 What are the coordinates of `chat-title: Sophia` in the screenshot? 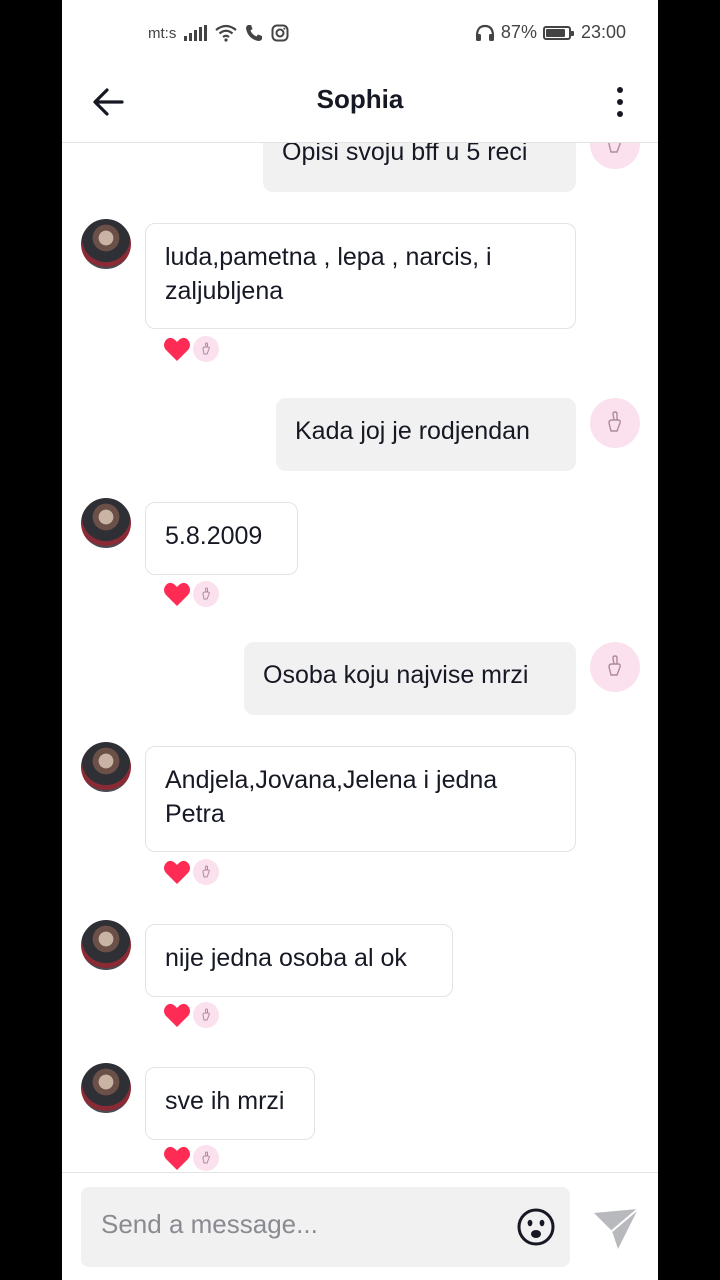 It's located at (360, 99).